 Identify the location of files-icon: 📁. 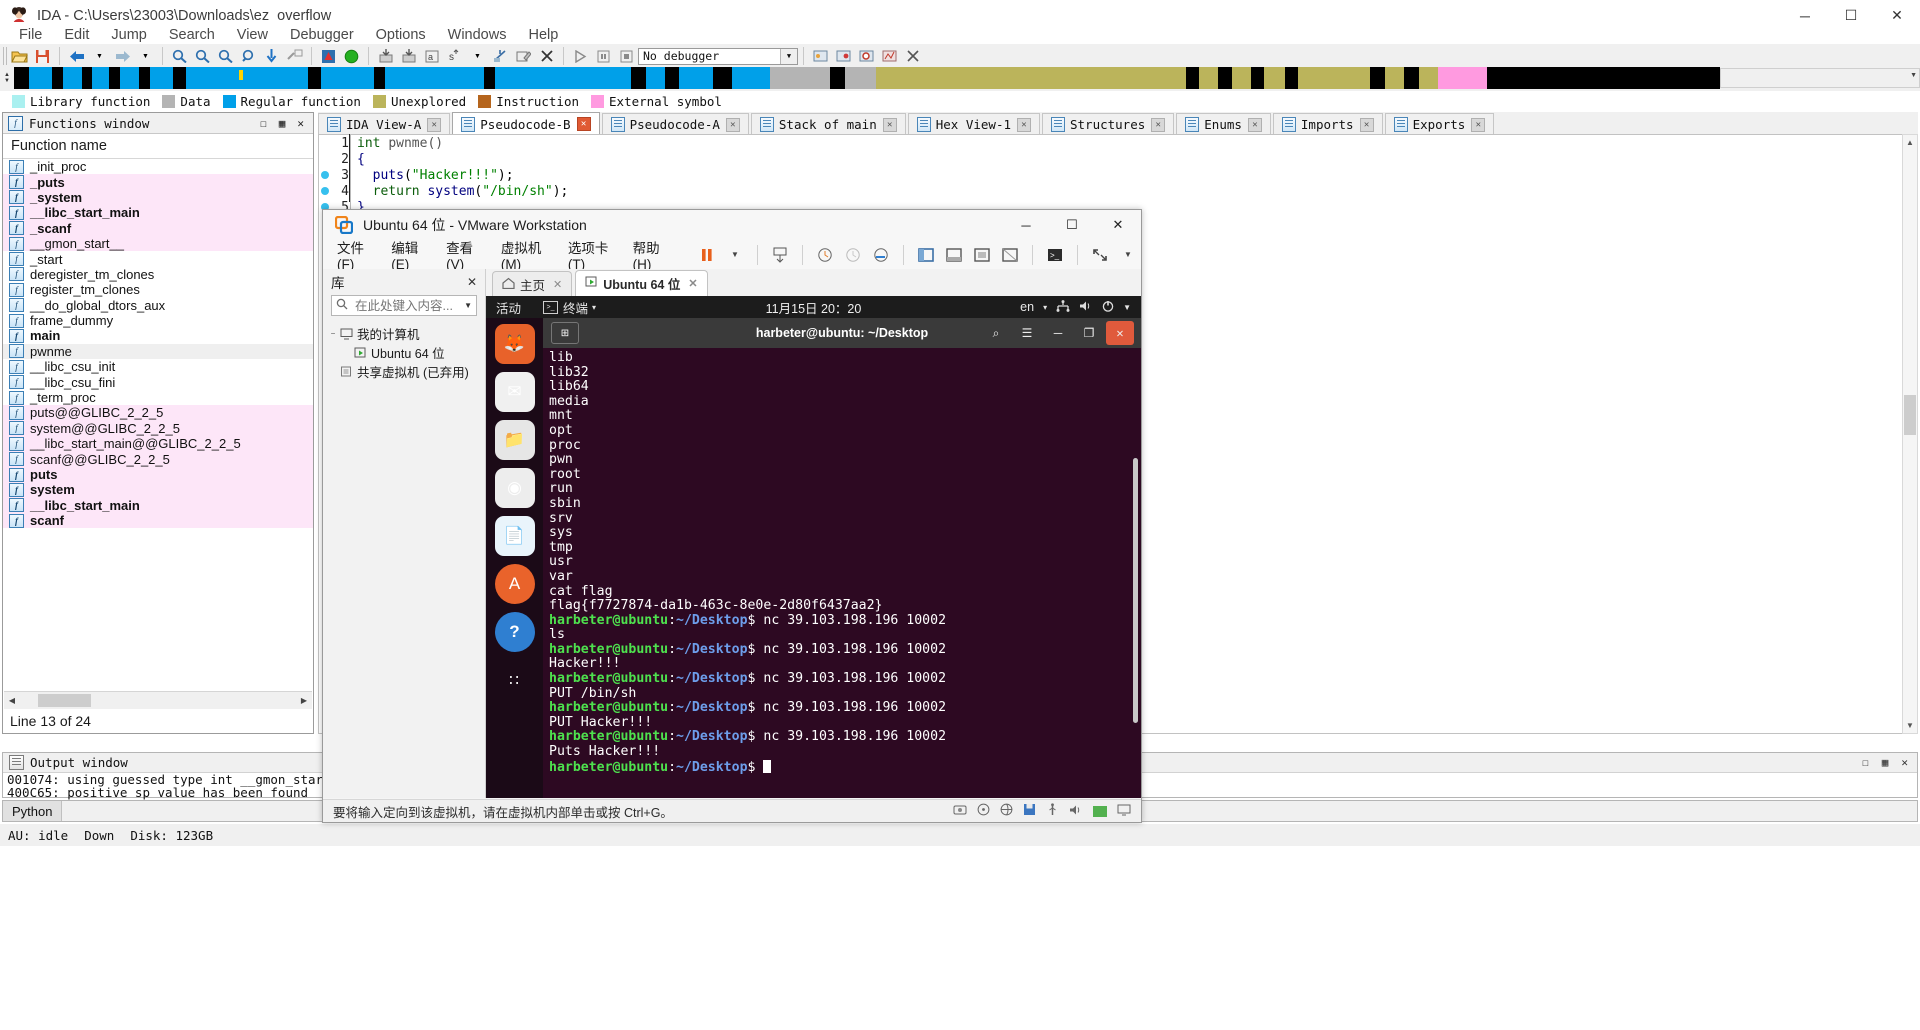
(514, 440).